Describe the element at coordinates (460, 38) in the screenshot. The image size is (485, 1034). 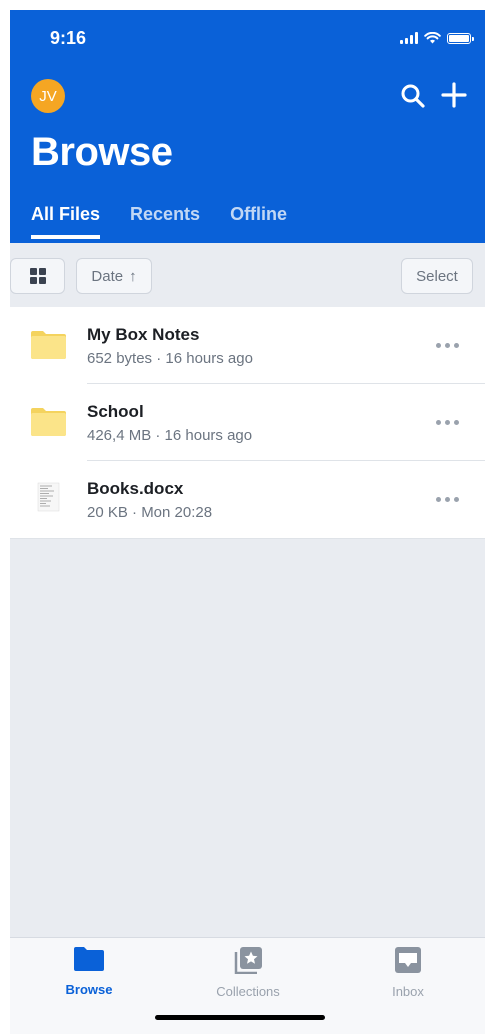
I see `battery-icon` at that location.